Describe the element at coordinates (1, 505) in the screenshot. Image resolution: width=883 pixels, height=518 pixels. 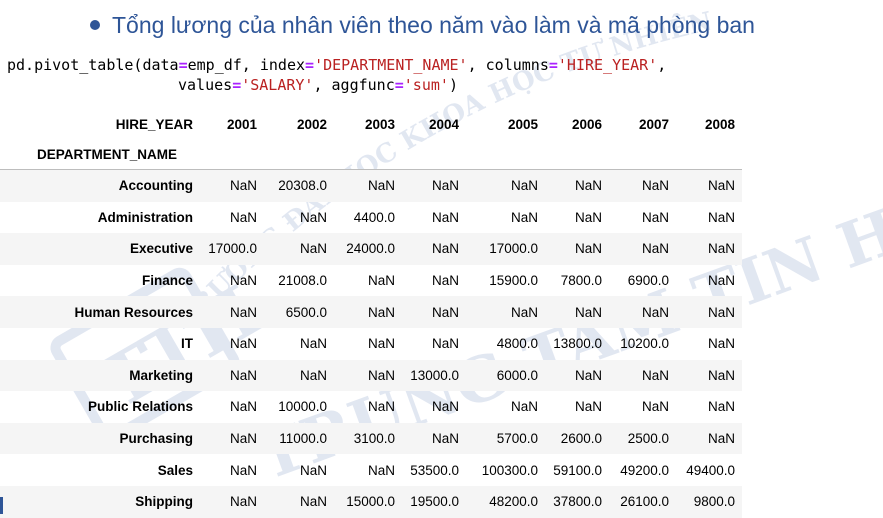
I see `slide-edge-marker` at that location.